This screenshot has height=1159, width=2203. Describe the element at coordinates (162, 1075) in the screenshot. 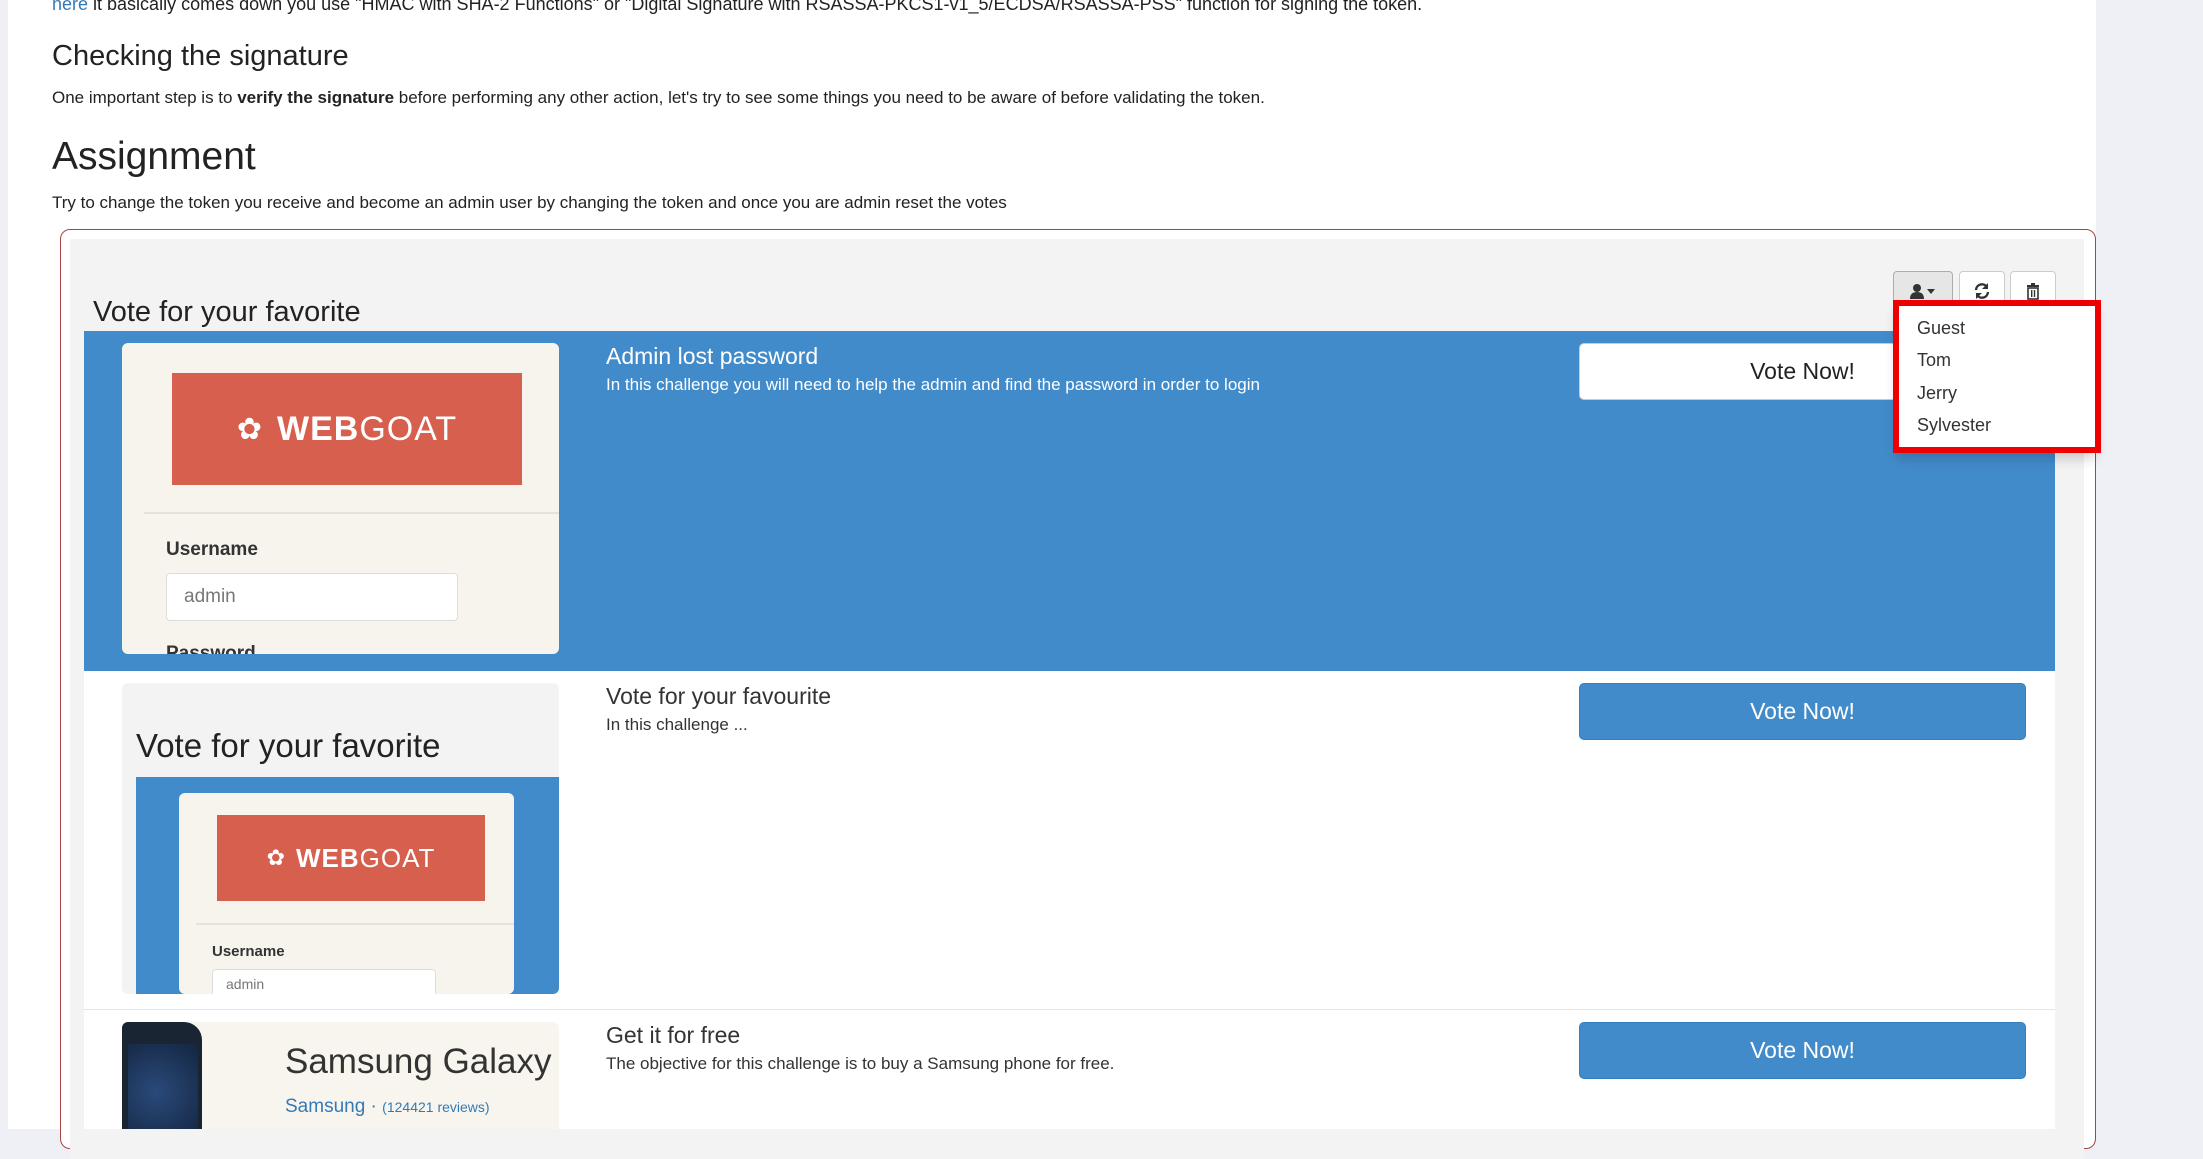

I see `phone-image` at that location.